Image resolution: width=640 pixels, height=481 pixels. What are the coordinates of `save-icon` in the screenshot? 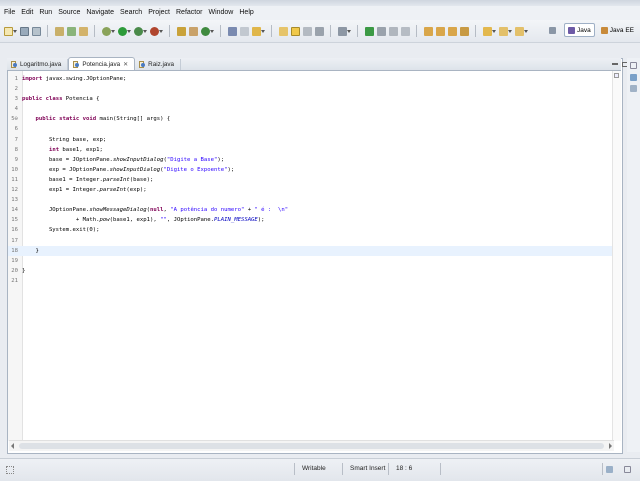 It's located at (24, 31).